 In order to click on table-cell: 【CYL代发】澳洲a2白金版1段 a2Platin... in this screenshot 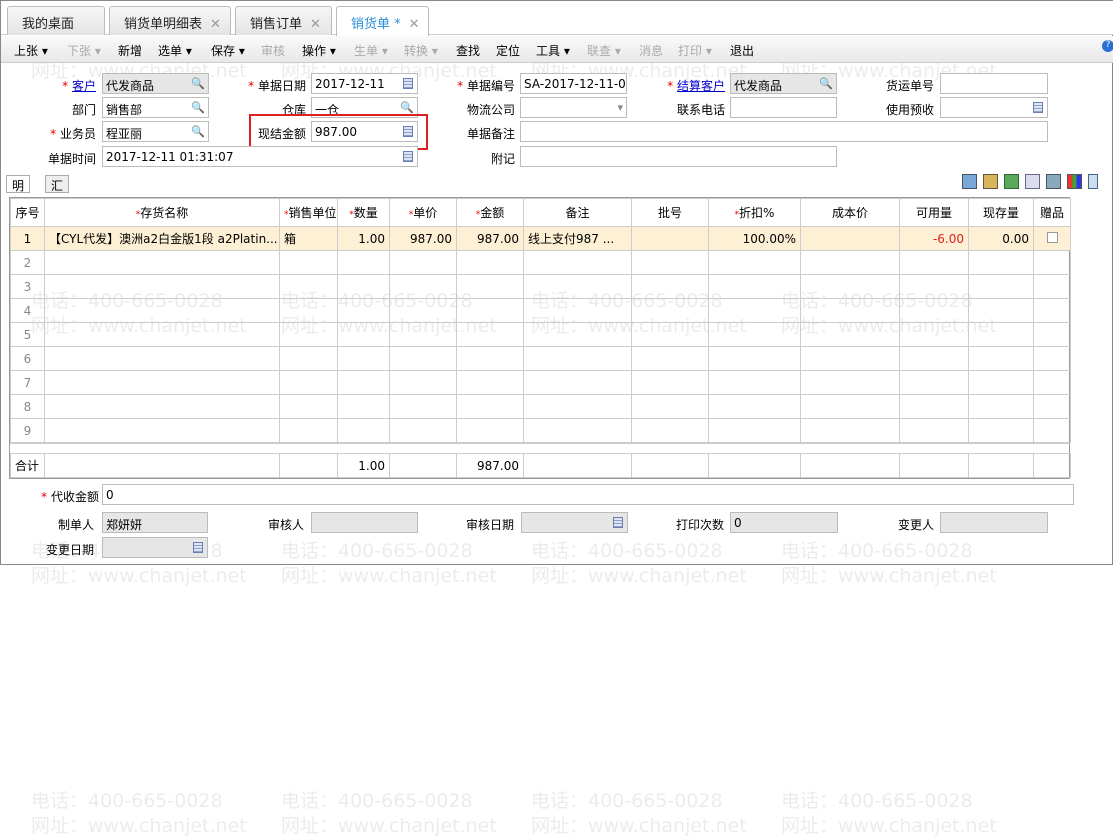, I will do `click(162, 238)`.